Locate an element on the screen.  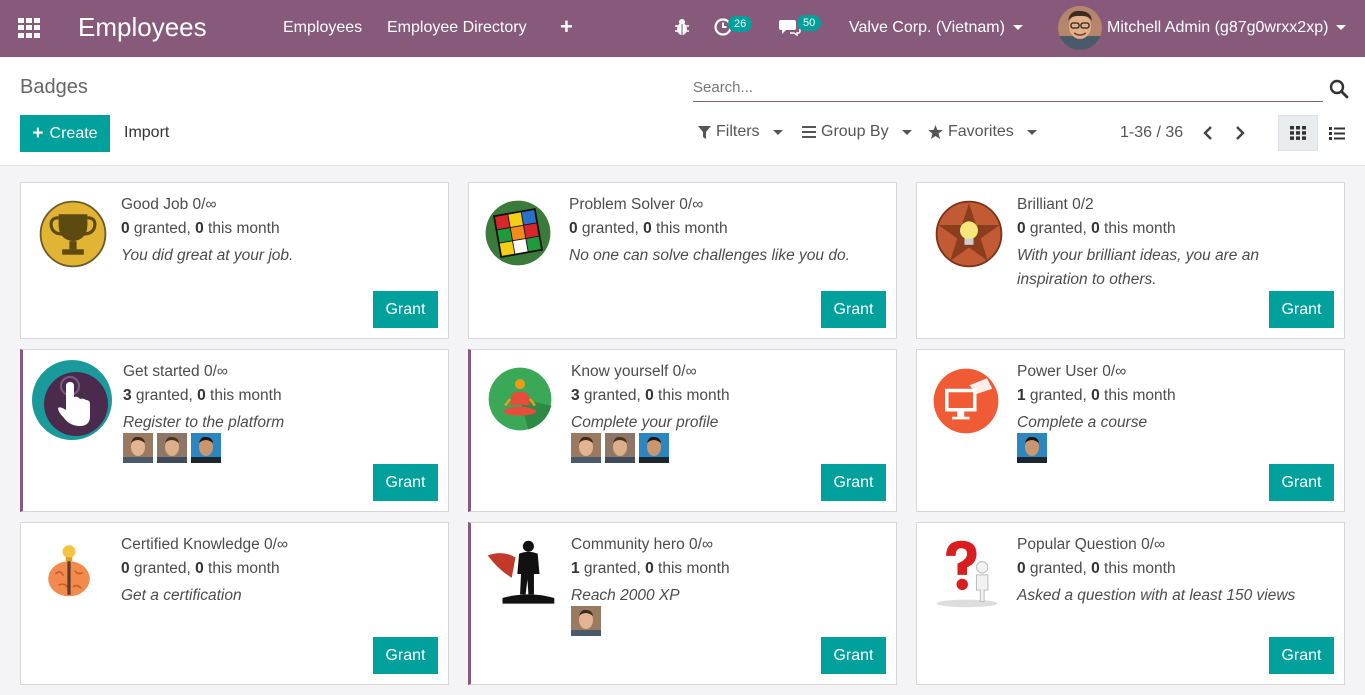
kanban-view-button is located at coordinates (1298, 133).